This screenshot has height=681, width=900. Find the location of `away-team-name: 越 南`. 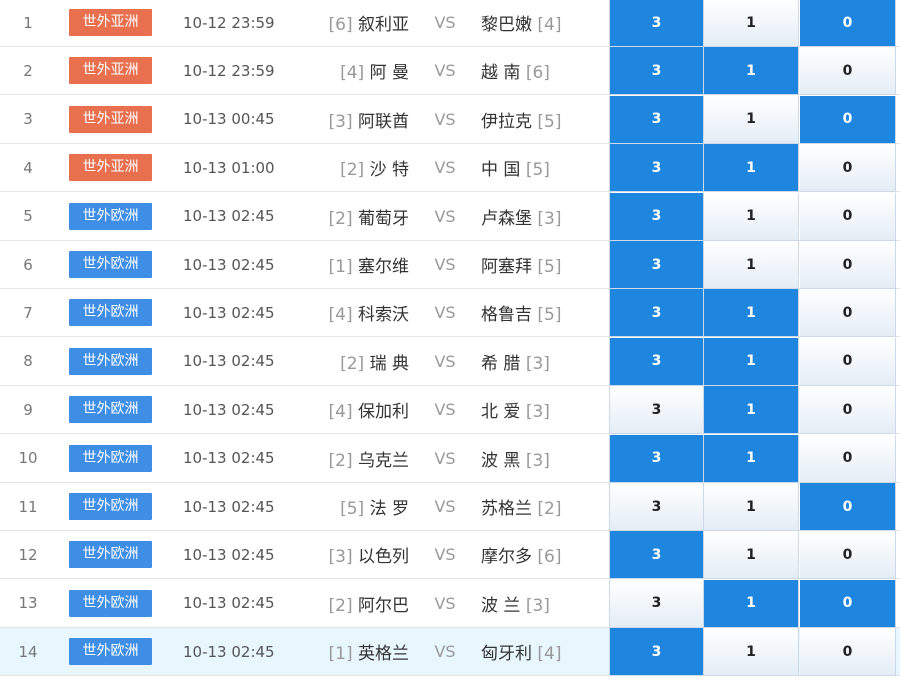

away-team-name: 越 南 is located at coordinates (501, 73).